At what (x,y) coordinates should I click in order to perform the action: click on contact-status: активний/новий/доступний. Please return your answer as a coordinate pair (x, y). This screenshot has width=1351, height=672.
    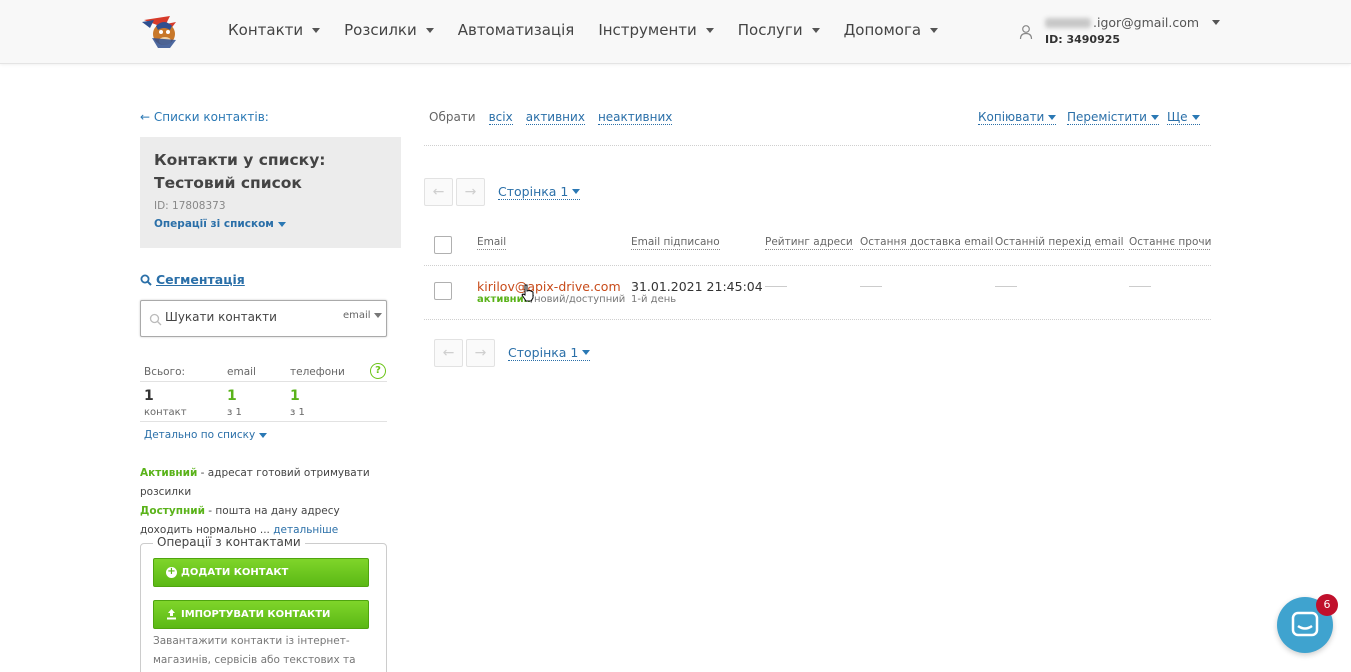
    Looking at the image, I should click on (551, 299).